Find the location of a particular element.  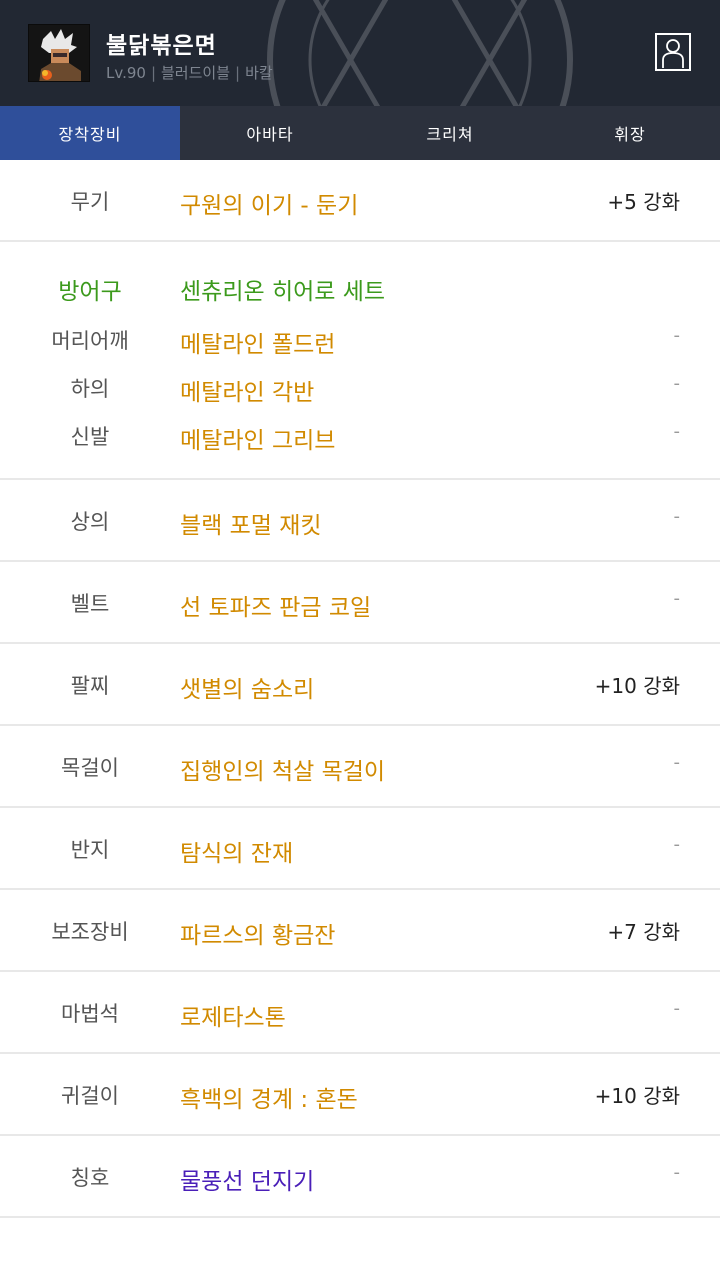

item-name: 물풍선 던지기 is located at coordinates (247, 1182).